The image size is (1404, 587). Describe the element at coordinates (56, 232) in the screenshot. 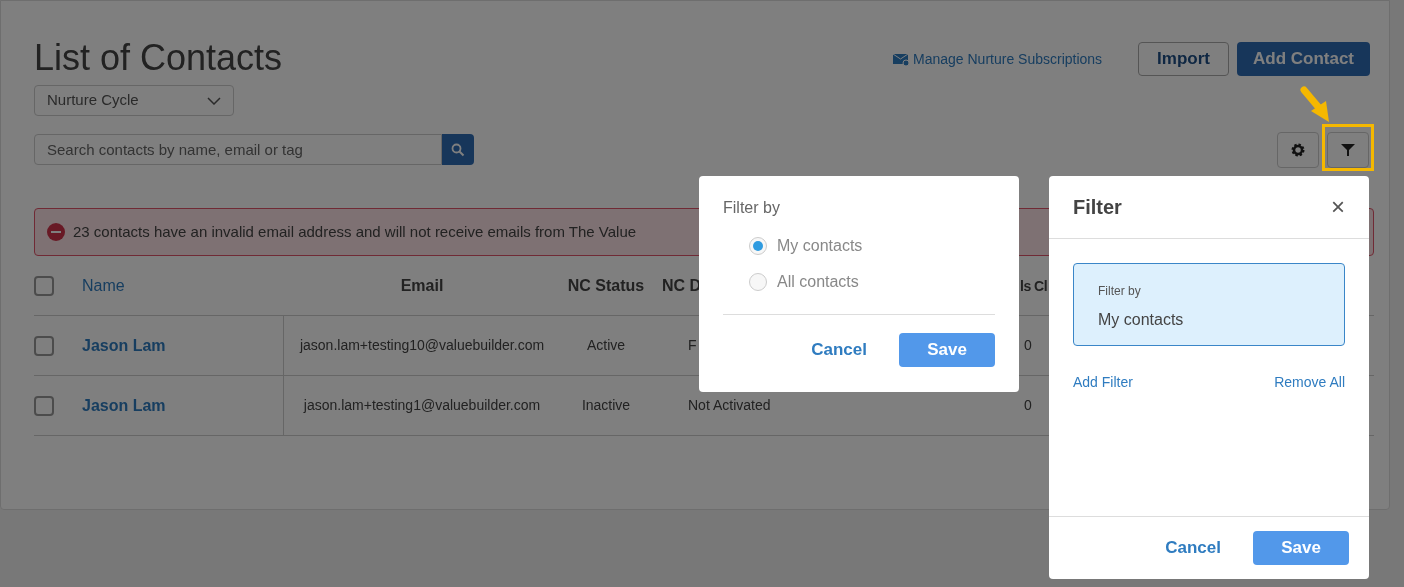

I see `minus-circle-icon` at that location.